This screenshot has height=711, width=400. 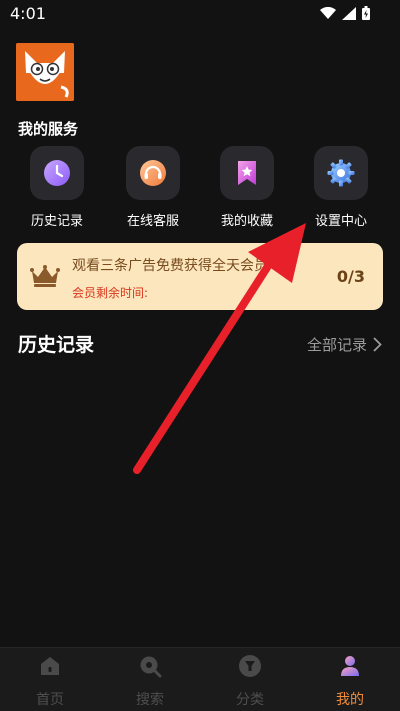 I want to click on service-settings: 设置中心, so click(x=341, y=187).